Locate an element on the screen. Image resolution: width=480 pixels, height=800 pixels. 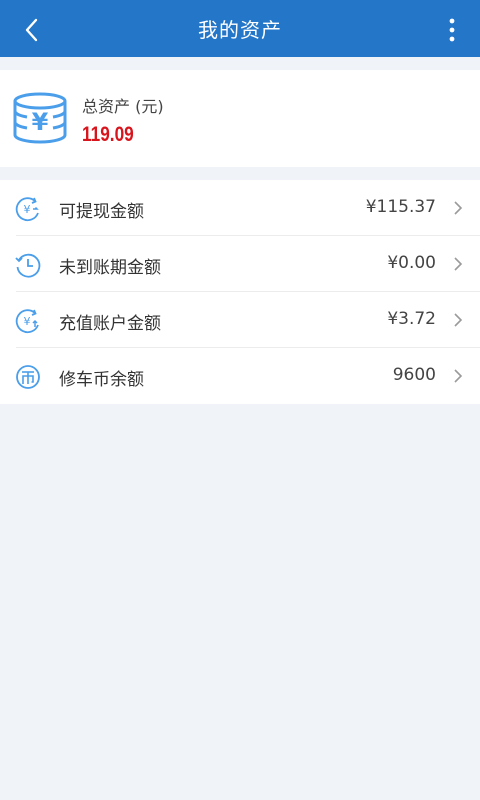
total-assets-value: 119.09 is located at coordinates (108, 134).